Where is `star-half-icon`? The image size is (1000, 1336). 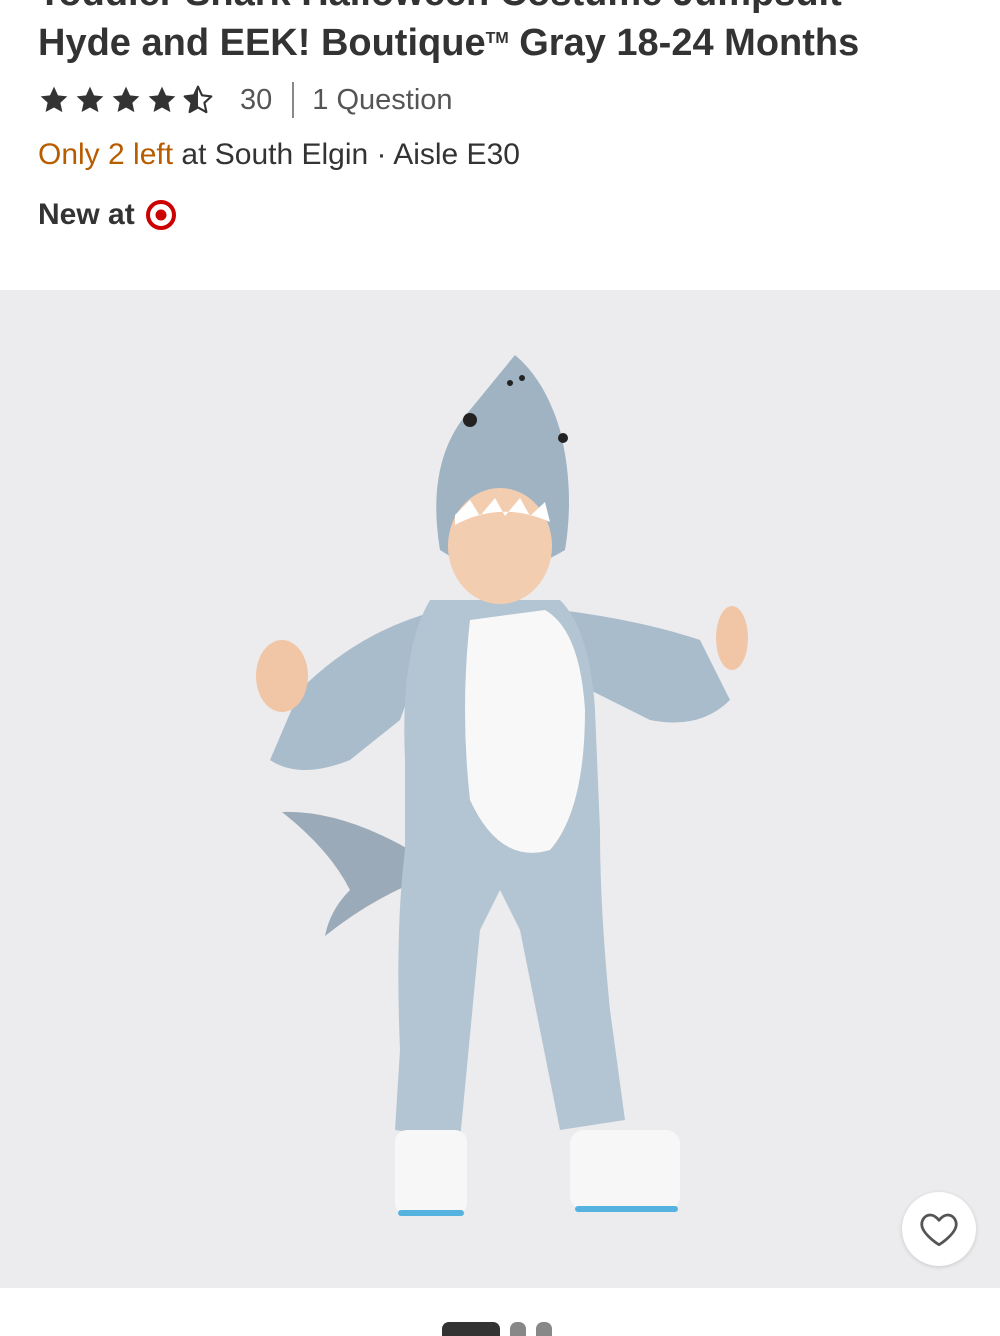 star-half-icon is located at coordinates (198, 99).